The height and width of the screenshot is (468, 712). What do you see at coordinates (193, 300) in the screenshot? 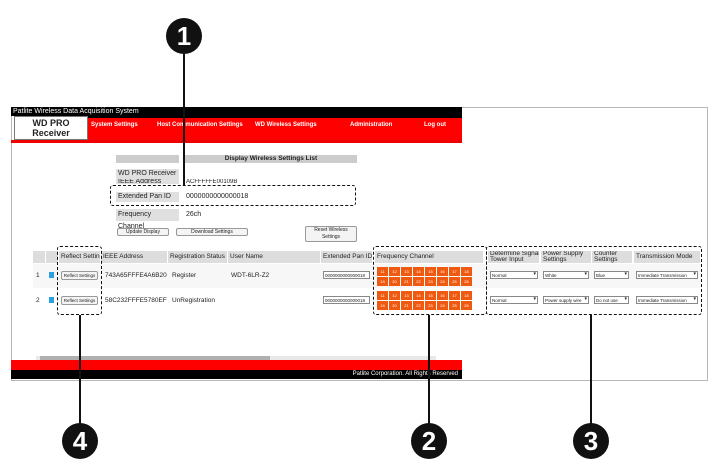
I see `registration-status-cell: UnRegistration` at bounding box center [193, 300].